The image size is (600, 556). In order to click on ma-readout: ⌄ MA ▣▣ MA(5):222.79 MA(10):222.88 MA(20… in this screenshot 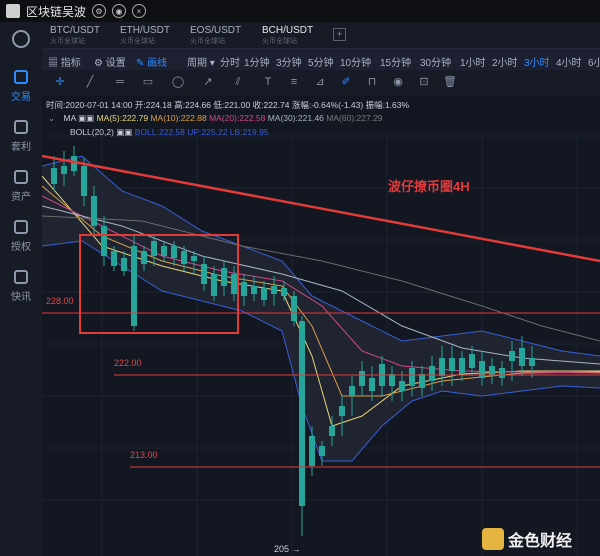, I will do `click(215, 118)`.